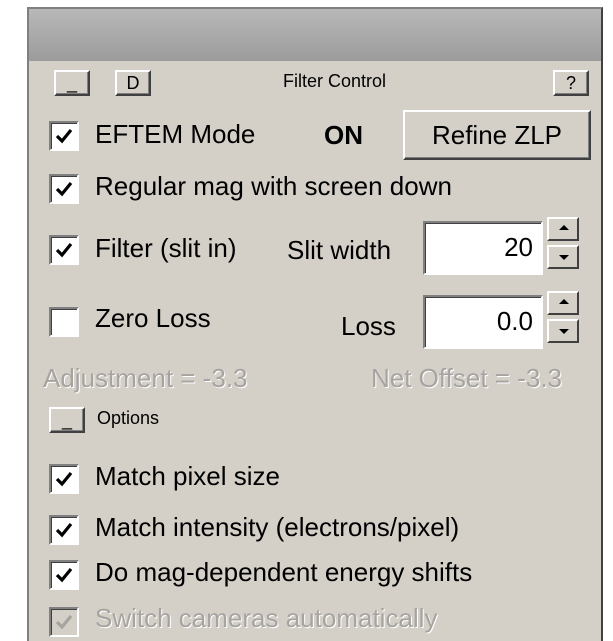 The height and width of the screenshot is (641, 613). What do you see at coordinates (339, 250) in the screenshot?
I see `slit-width-label: Slit width` at bounding box center [339, 250].